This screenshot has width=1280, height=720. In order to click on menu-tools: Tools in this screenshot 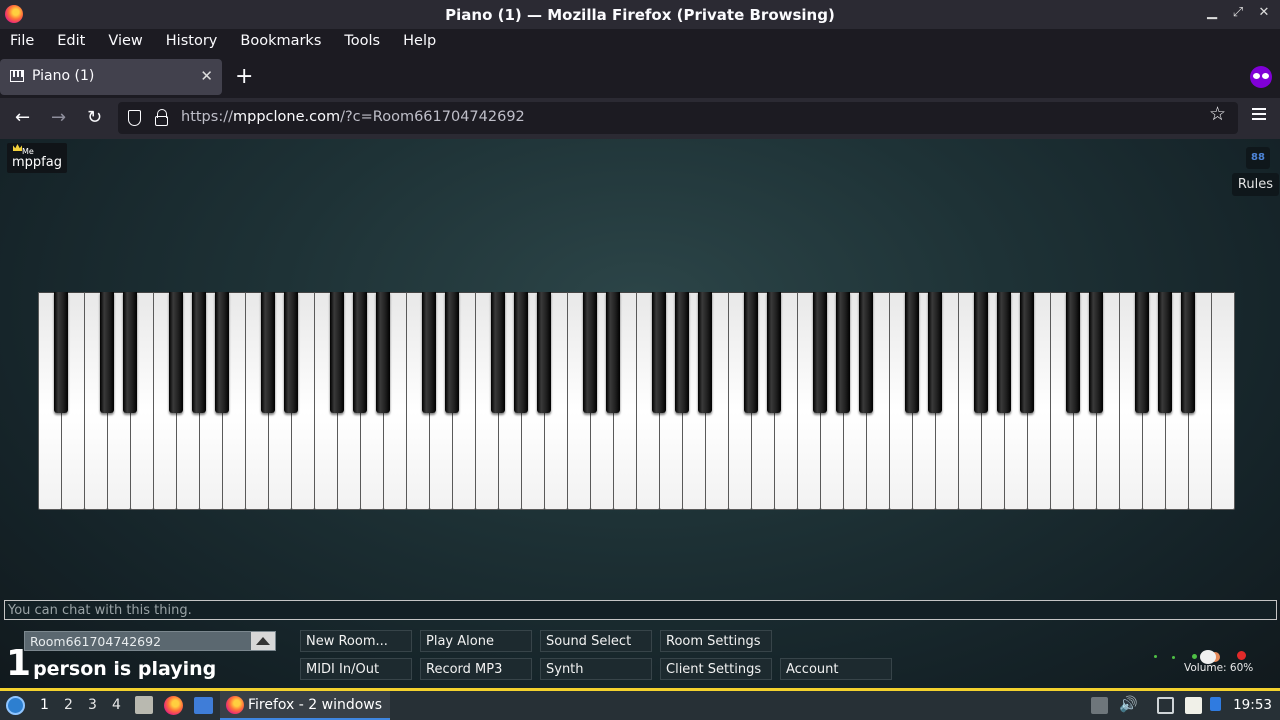, I will do `click(362, 42)`.